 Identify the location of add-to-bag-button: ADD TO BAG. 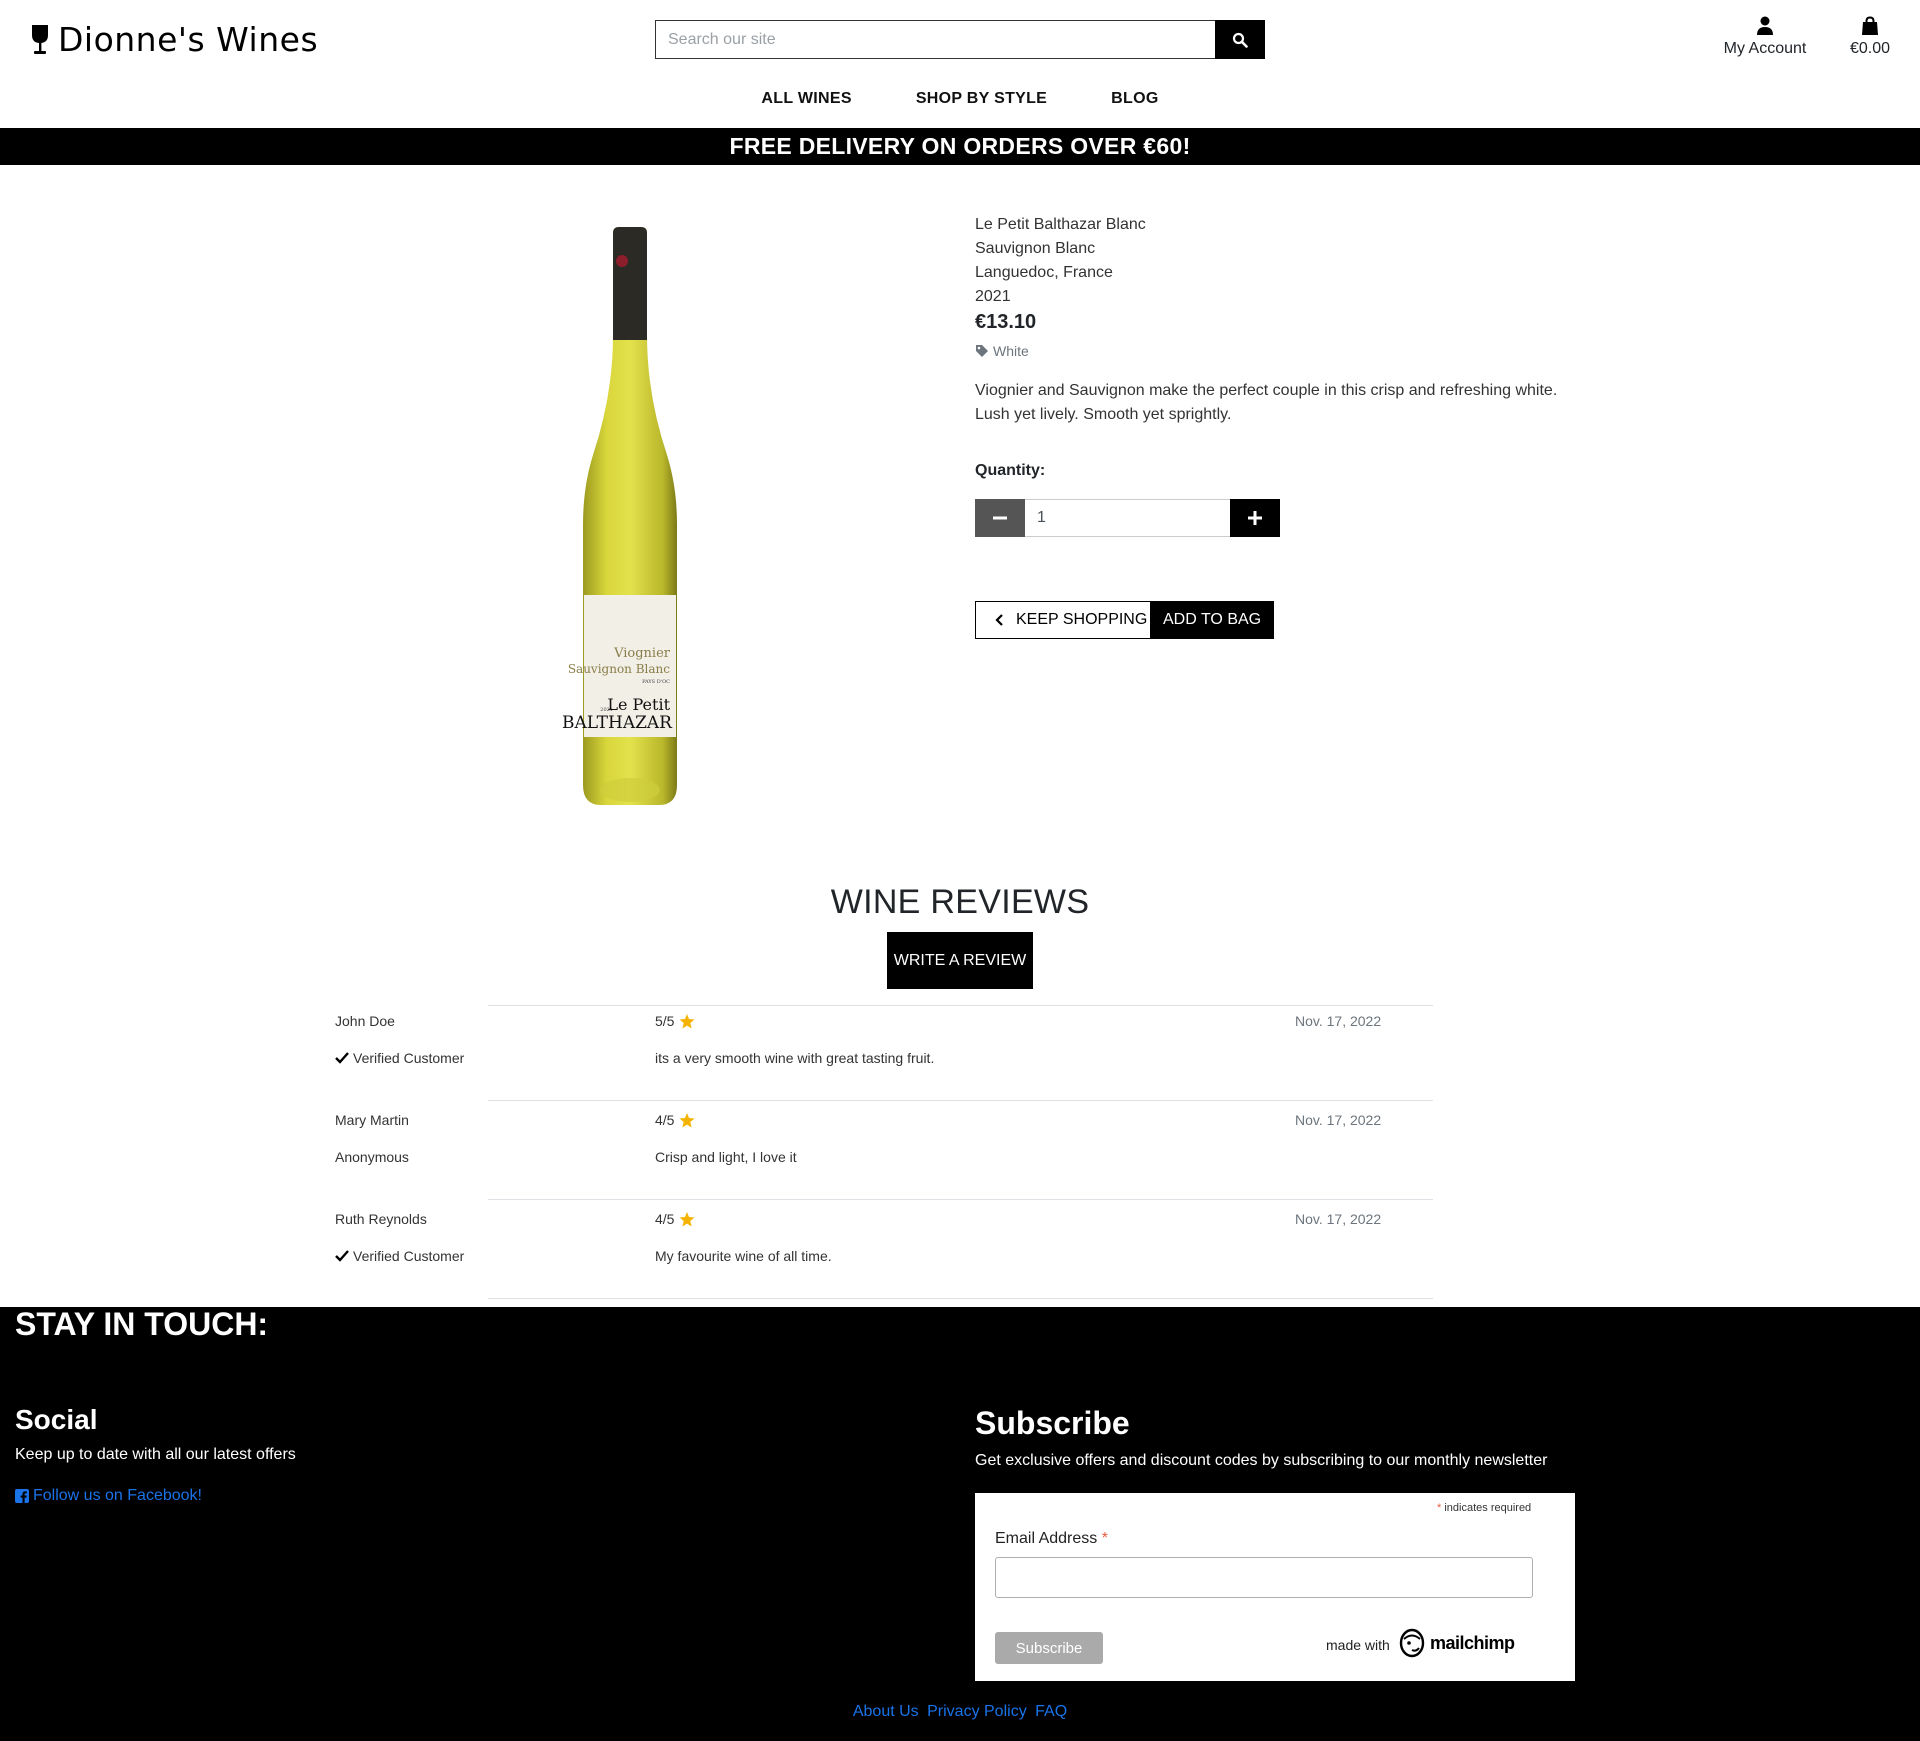
(1212, 620).